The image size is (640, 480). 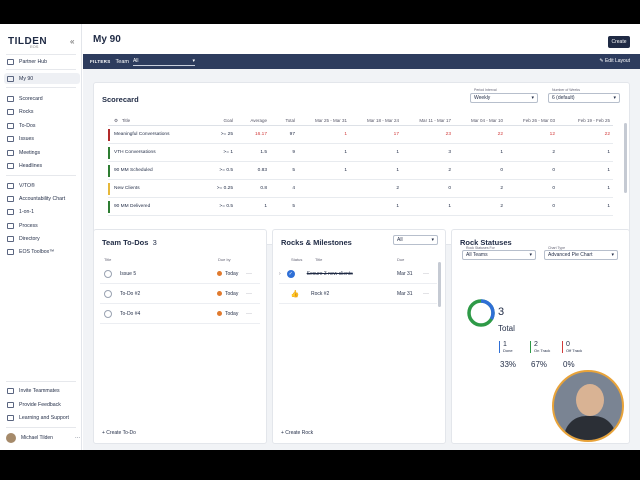 What do you see at coordinates (504, 98) in the screenshot?
I see `period-interval-select: Weekly ▾` at bounding box center [504, 98].